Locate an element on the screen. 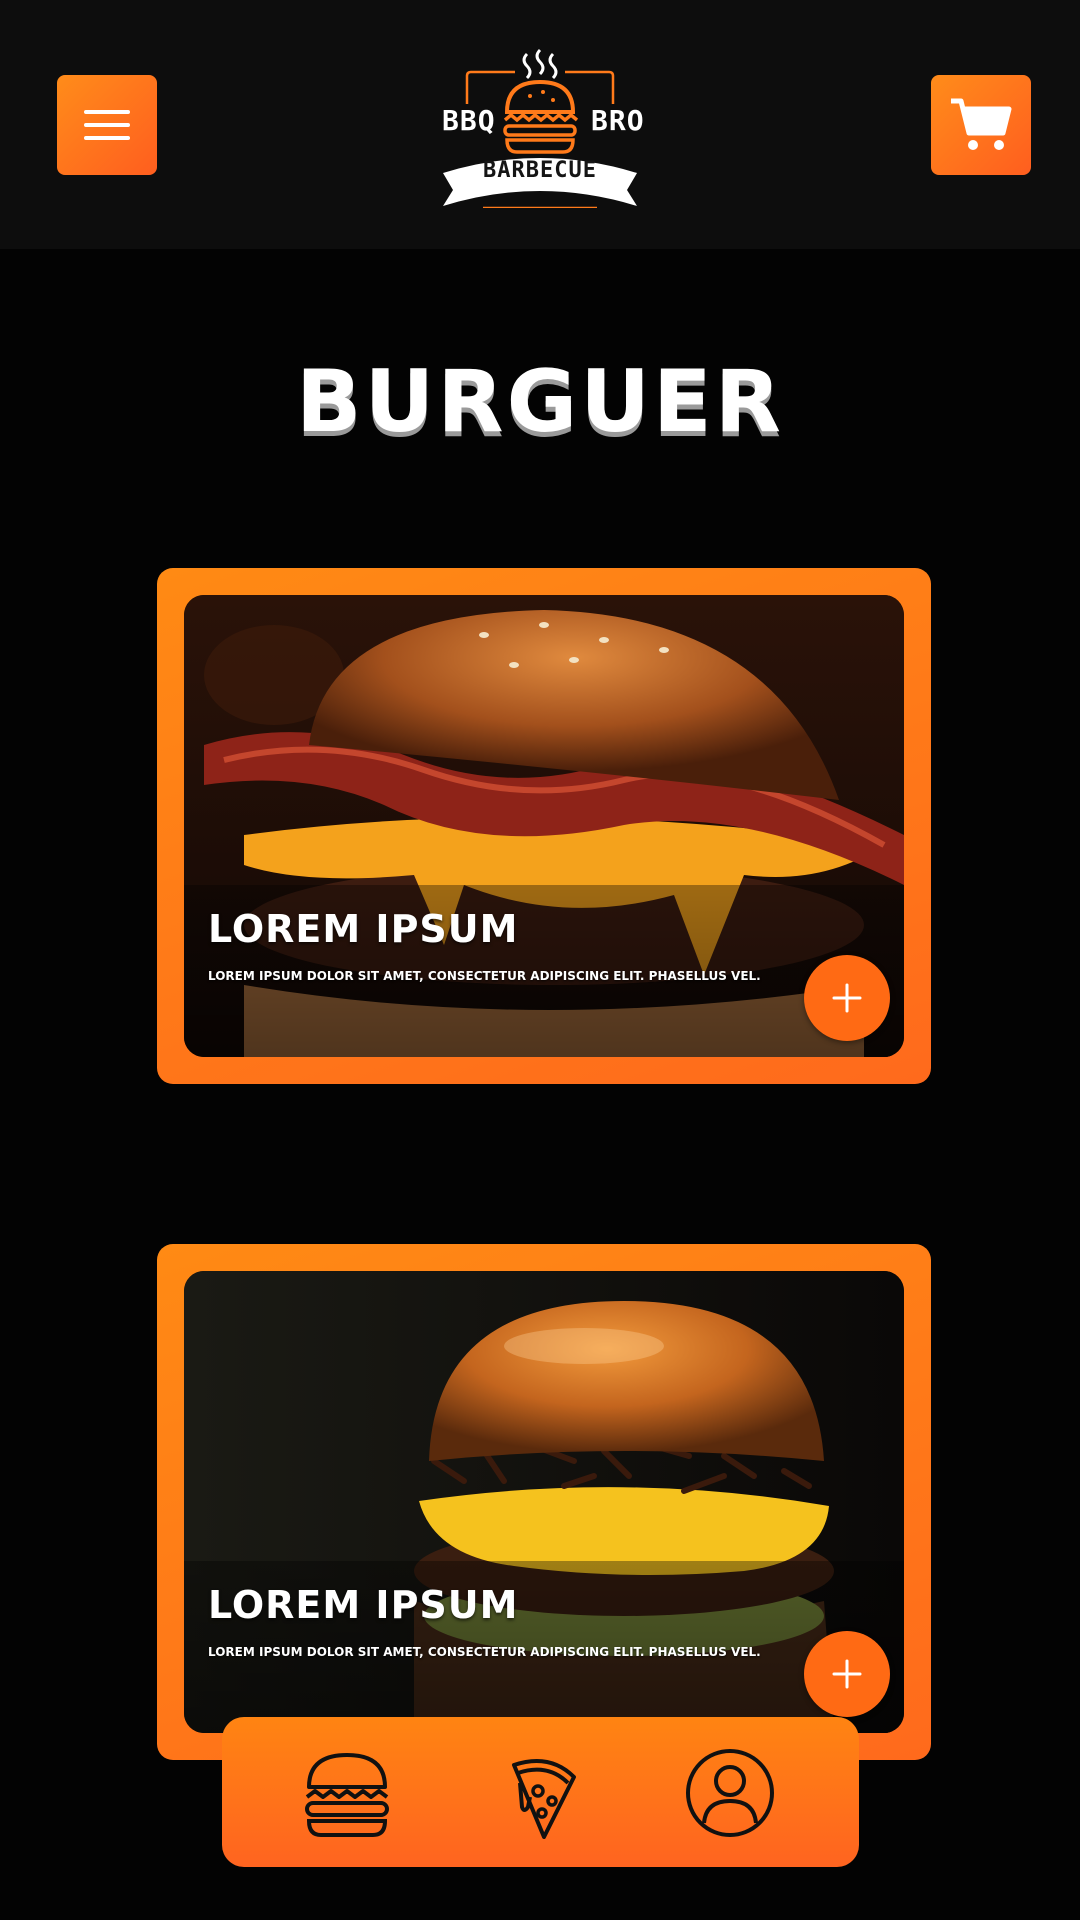 This screenshot has width=1080, height=1920. app-header: BBQ BRO BARBECUE is located at coordinates (540, 124).